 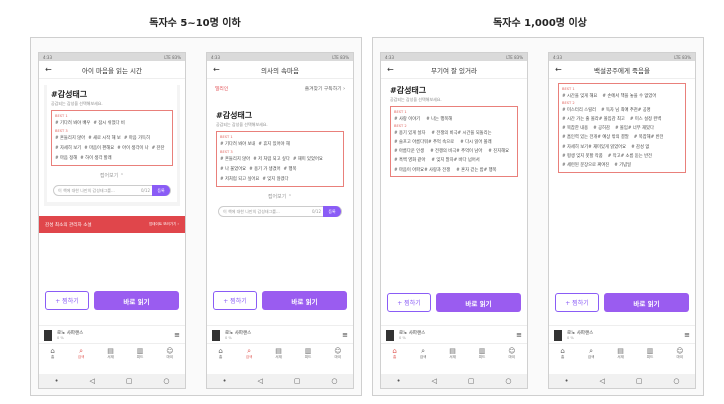 I want to click on tag-chip: # 작고, so click(x=614, y=156).